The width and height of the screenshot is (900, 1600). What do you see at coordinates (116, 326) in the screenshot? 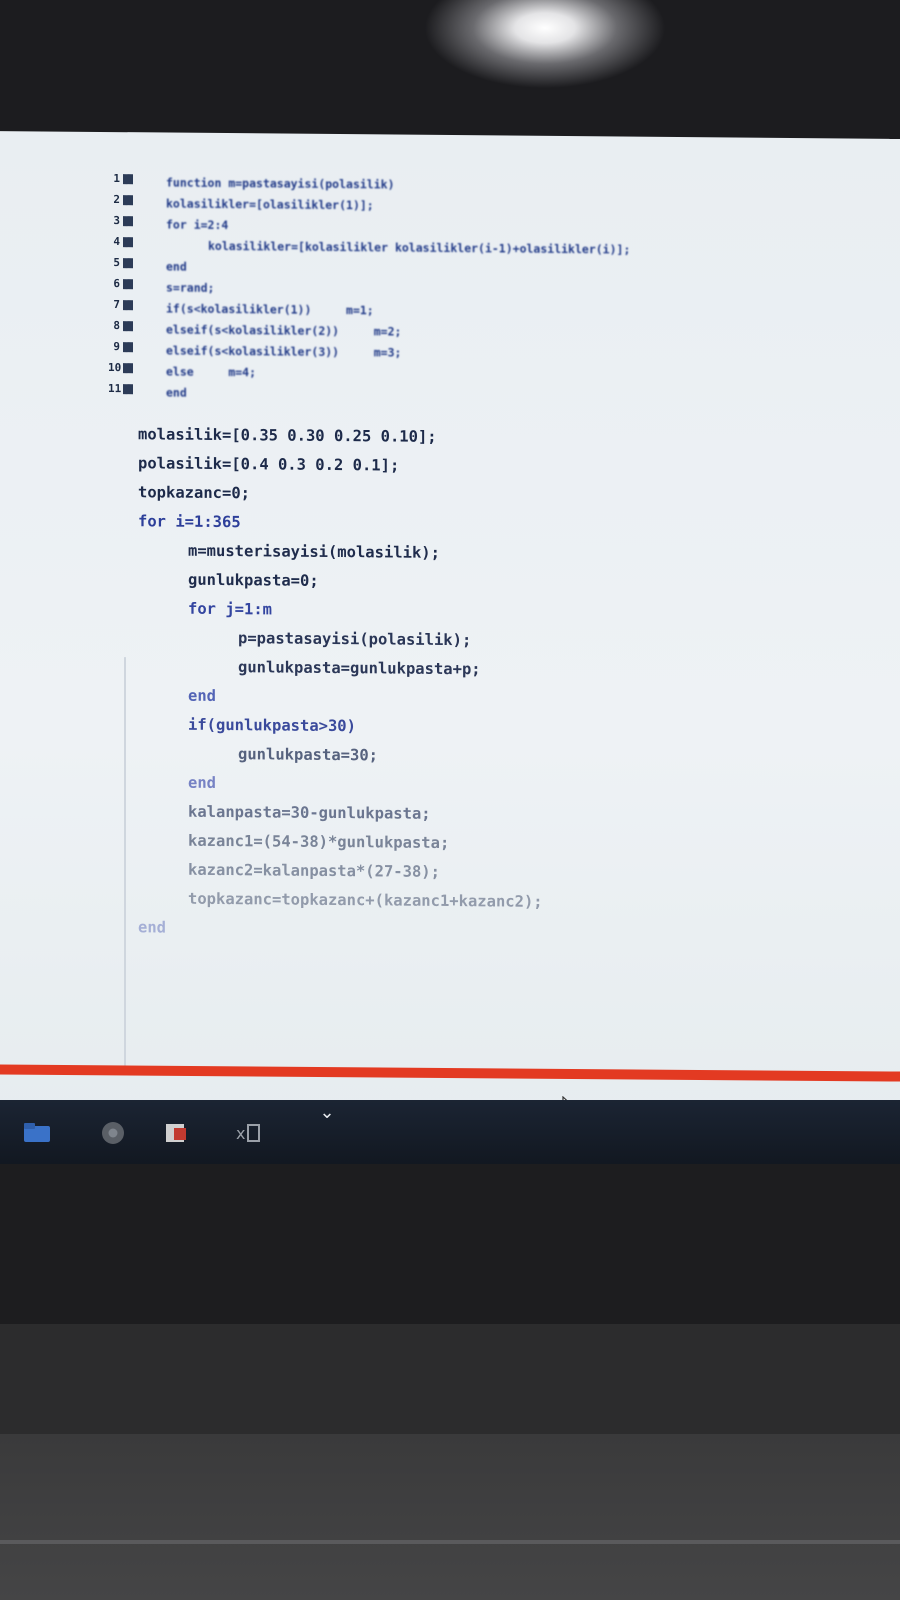
I see `line-number-text: 8` at bounding box center [116, 326].